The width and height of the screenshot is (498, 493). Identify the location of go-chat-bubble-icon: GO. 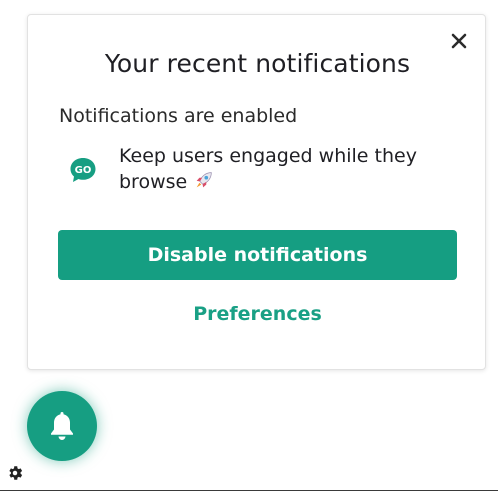
(83, 170).